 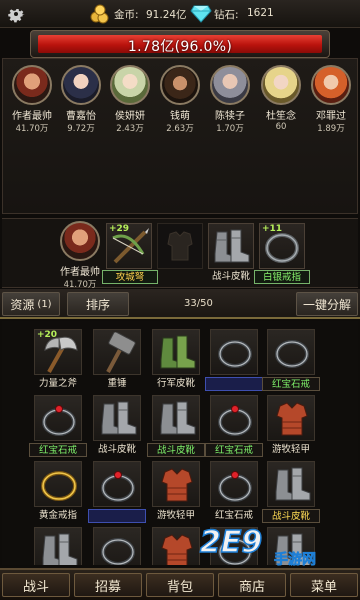 I want to click on inventory-item-name: 黄金戒指, so click(x=57, y=515).